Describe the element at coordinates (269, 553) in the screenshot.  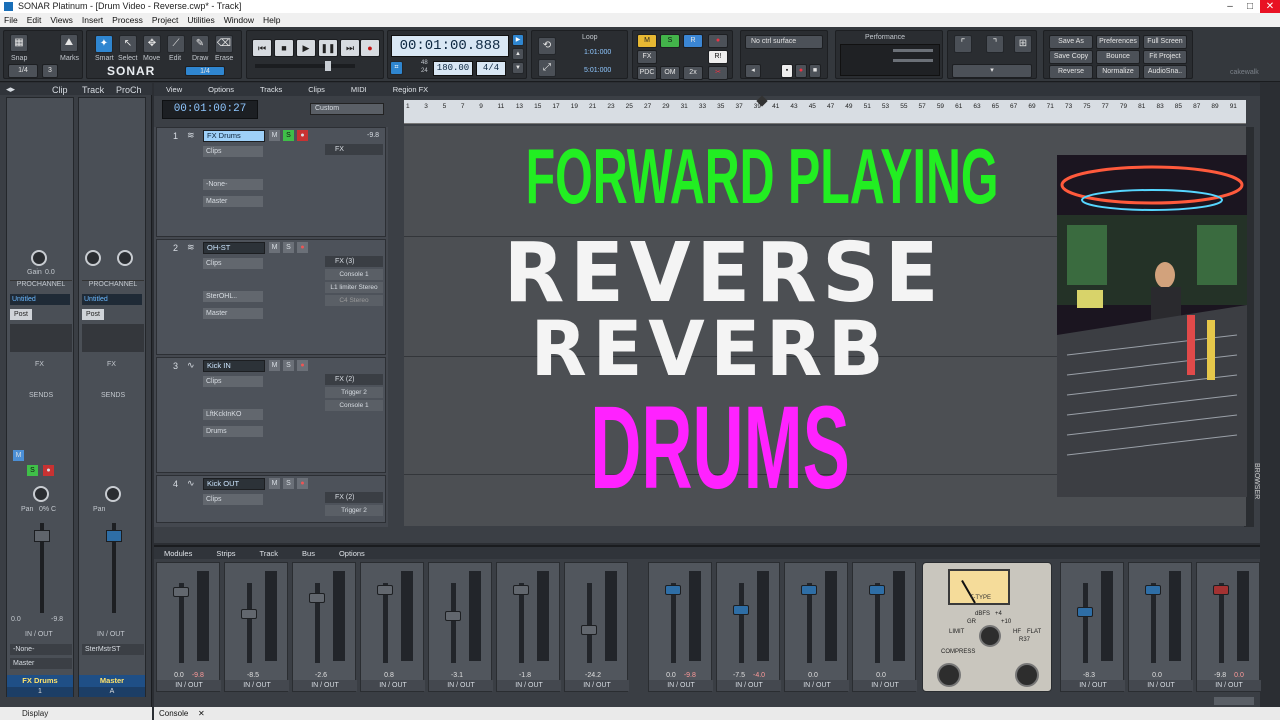
I see `console-menu-track: Track` at that location.